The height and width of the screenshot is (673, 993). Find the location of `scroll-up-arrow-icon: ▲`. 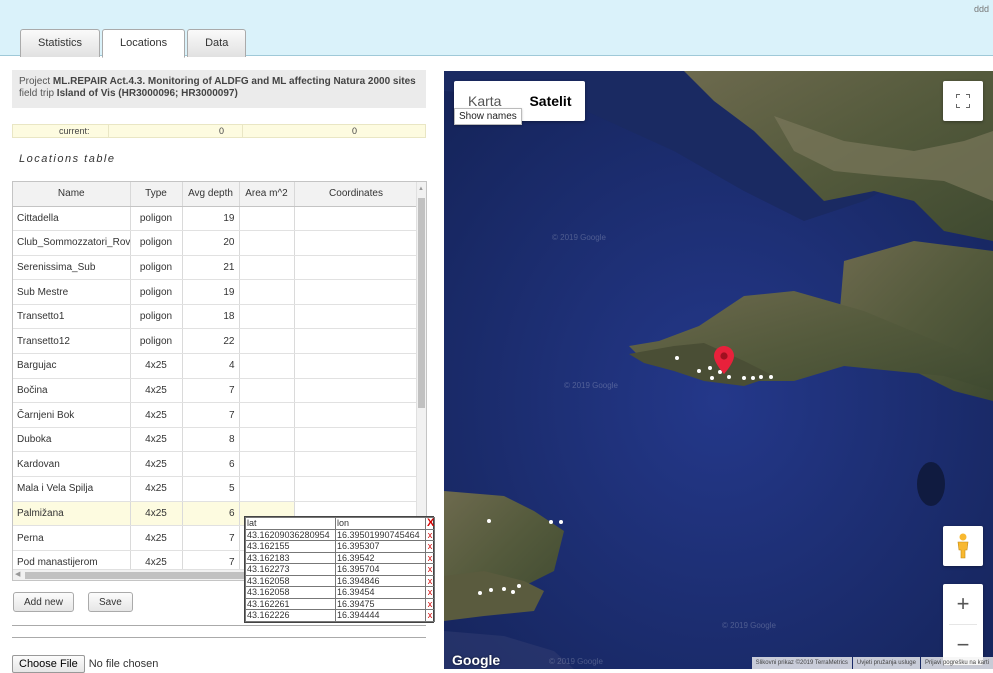

scroll-up-arrow-icon: ▲ is located at coordinates (421, 189).